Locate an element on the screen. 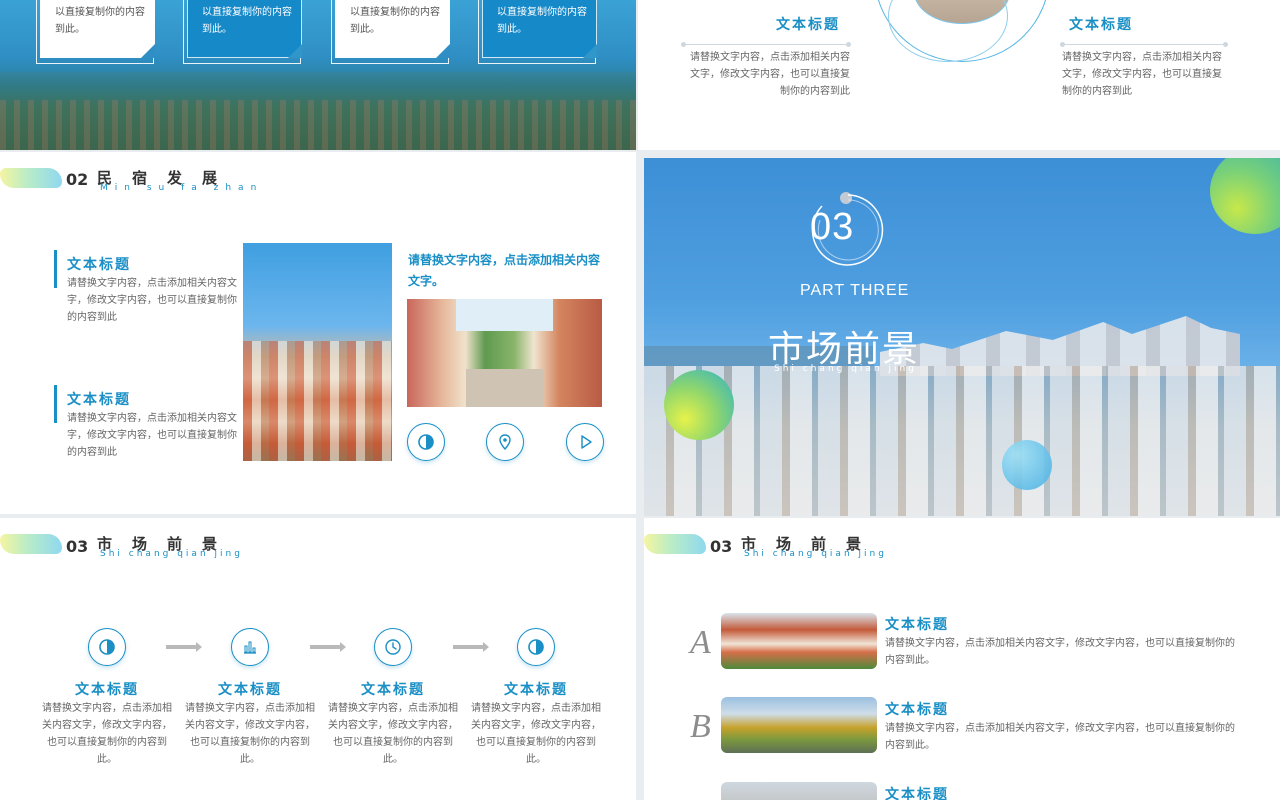  right-body: 请替换文字内容，点击添加相关内容文字，修改文字内容，也可以直接复制你的内容到此 is located at coordinates (1142, 74).